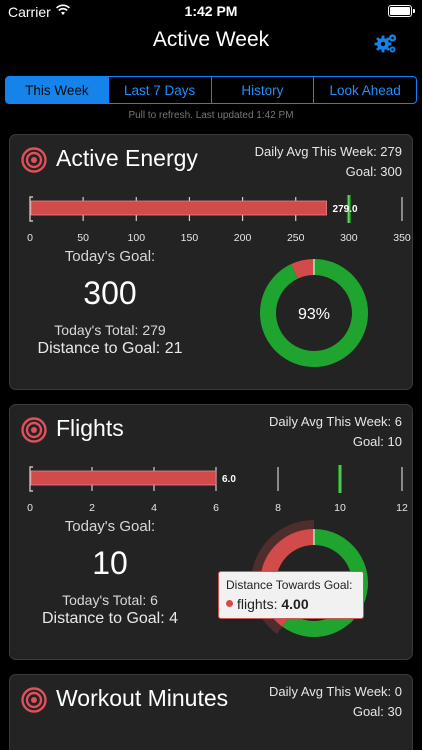 Image resolution: width=422 pixels, height=750 pixels. I want to click on segment-history: History, so click(262, 90).